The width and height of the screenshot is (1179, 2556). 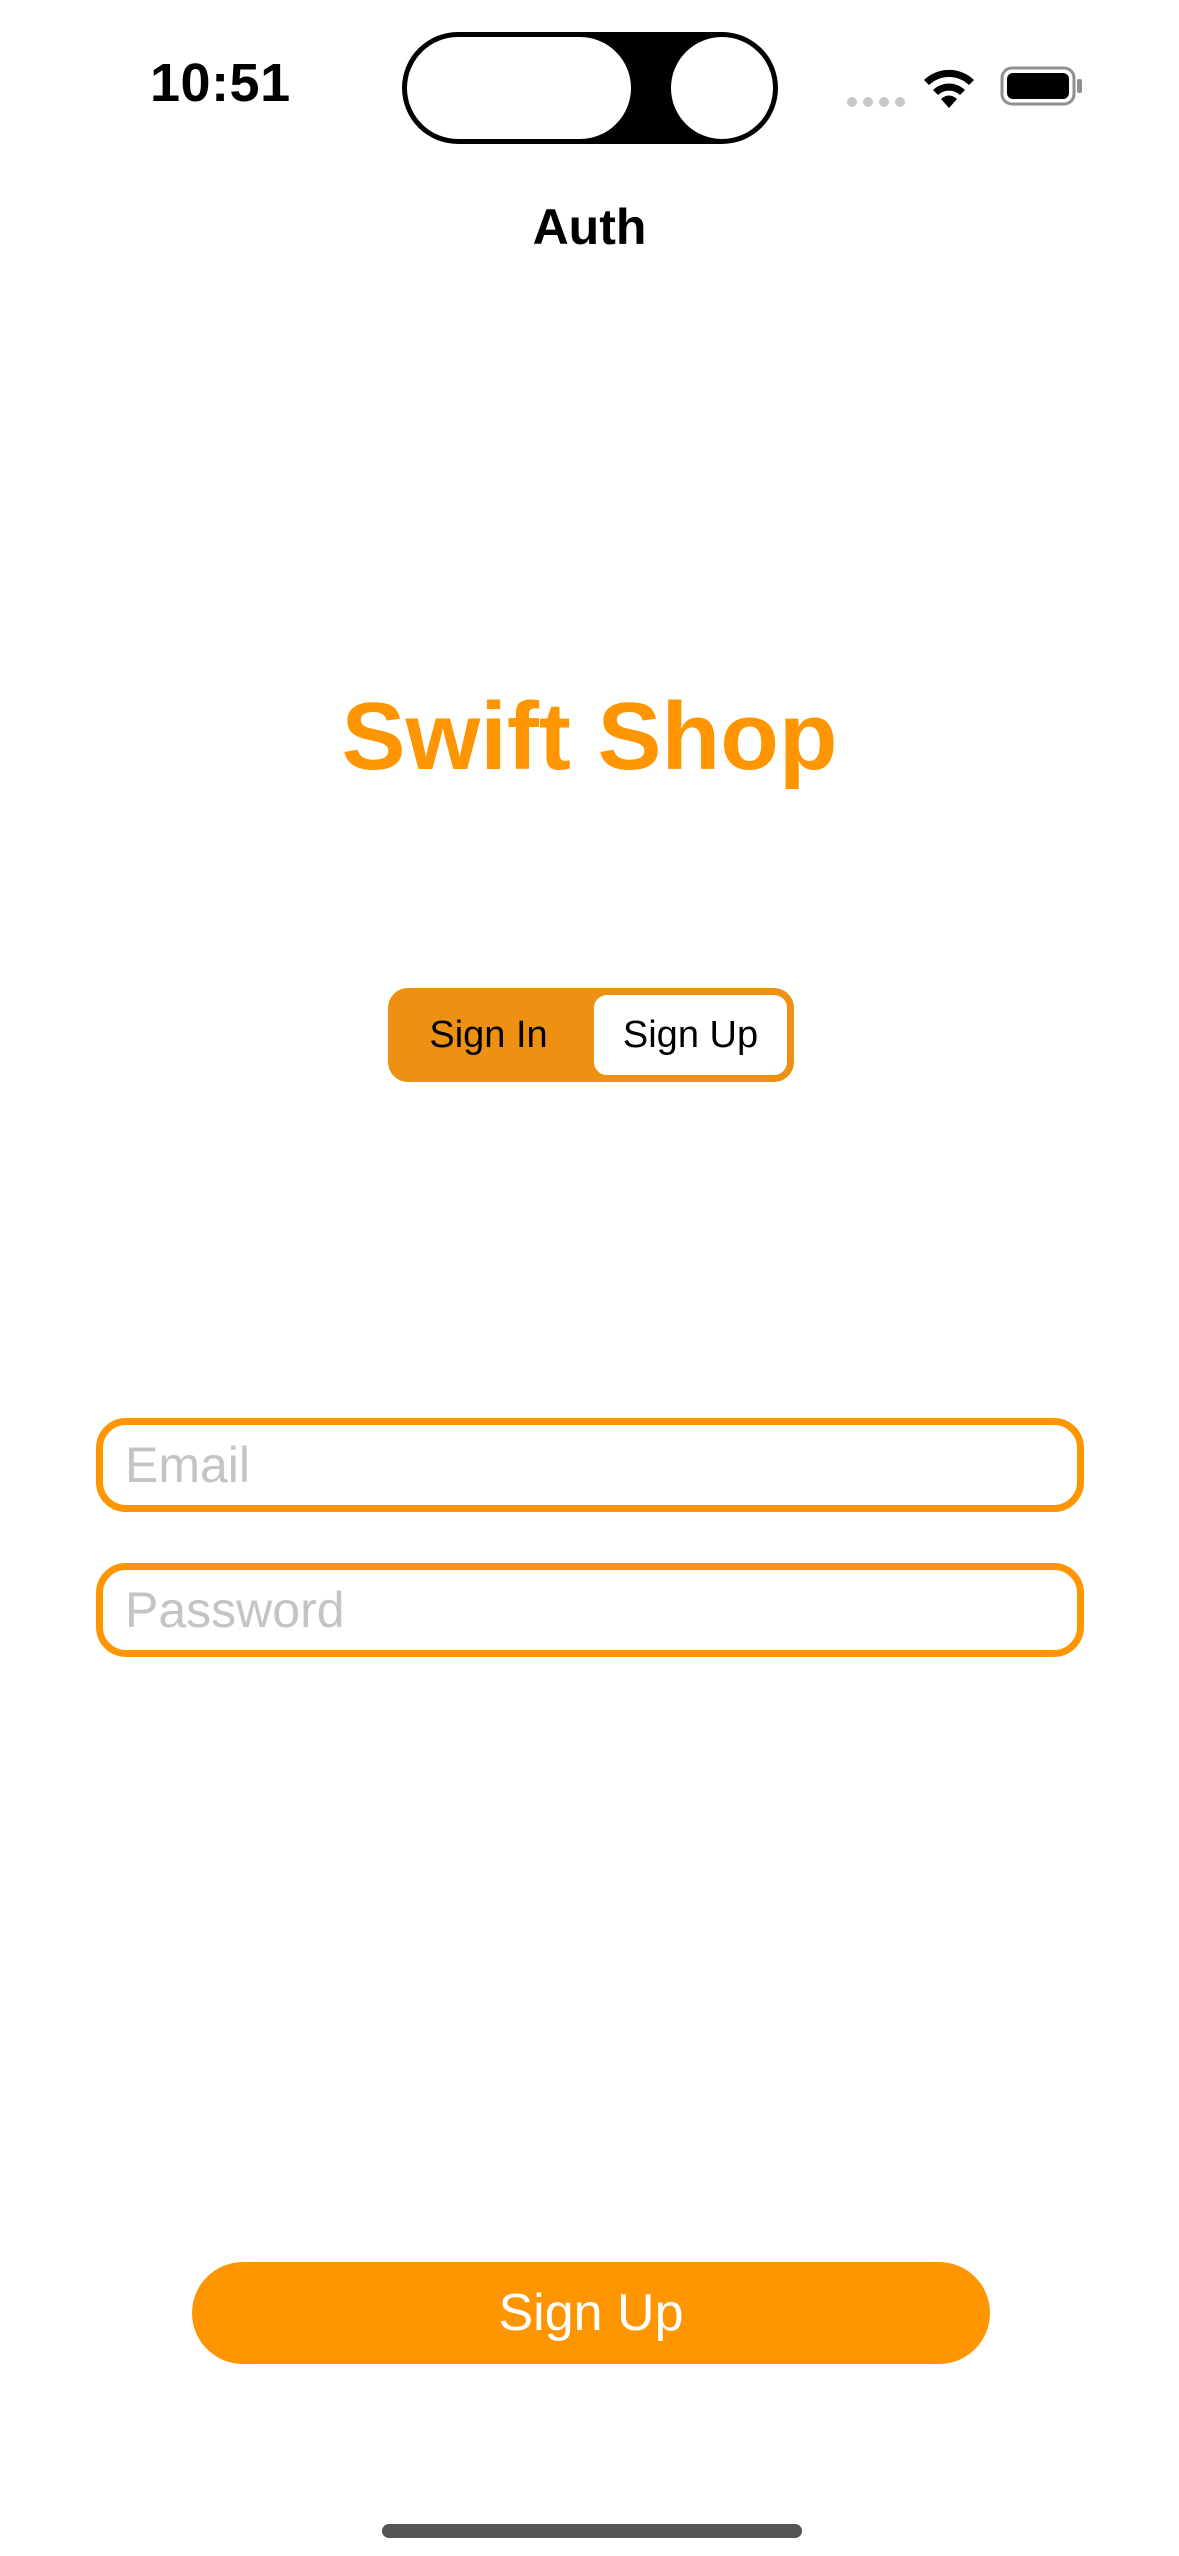 I want to click on password-field-container, so click(x=590, y=1610).